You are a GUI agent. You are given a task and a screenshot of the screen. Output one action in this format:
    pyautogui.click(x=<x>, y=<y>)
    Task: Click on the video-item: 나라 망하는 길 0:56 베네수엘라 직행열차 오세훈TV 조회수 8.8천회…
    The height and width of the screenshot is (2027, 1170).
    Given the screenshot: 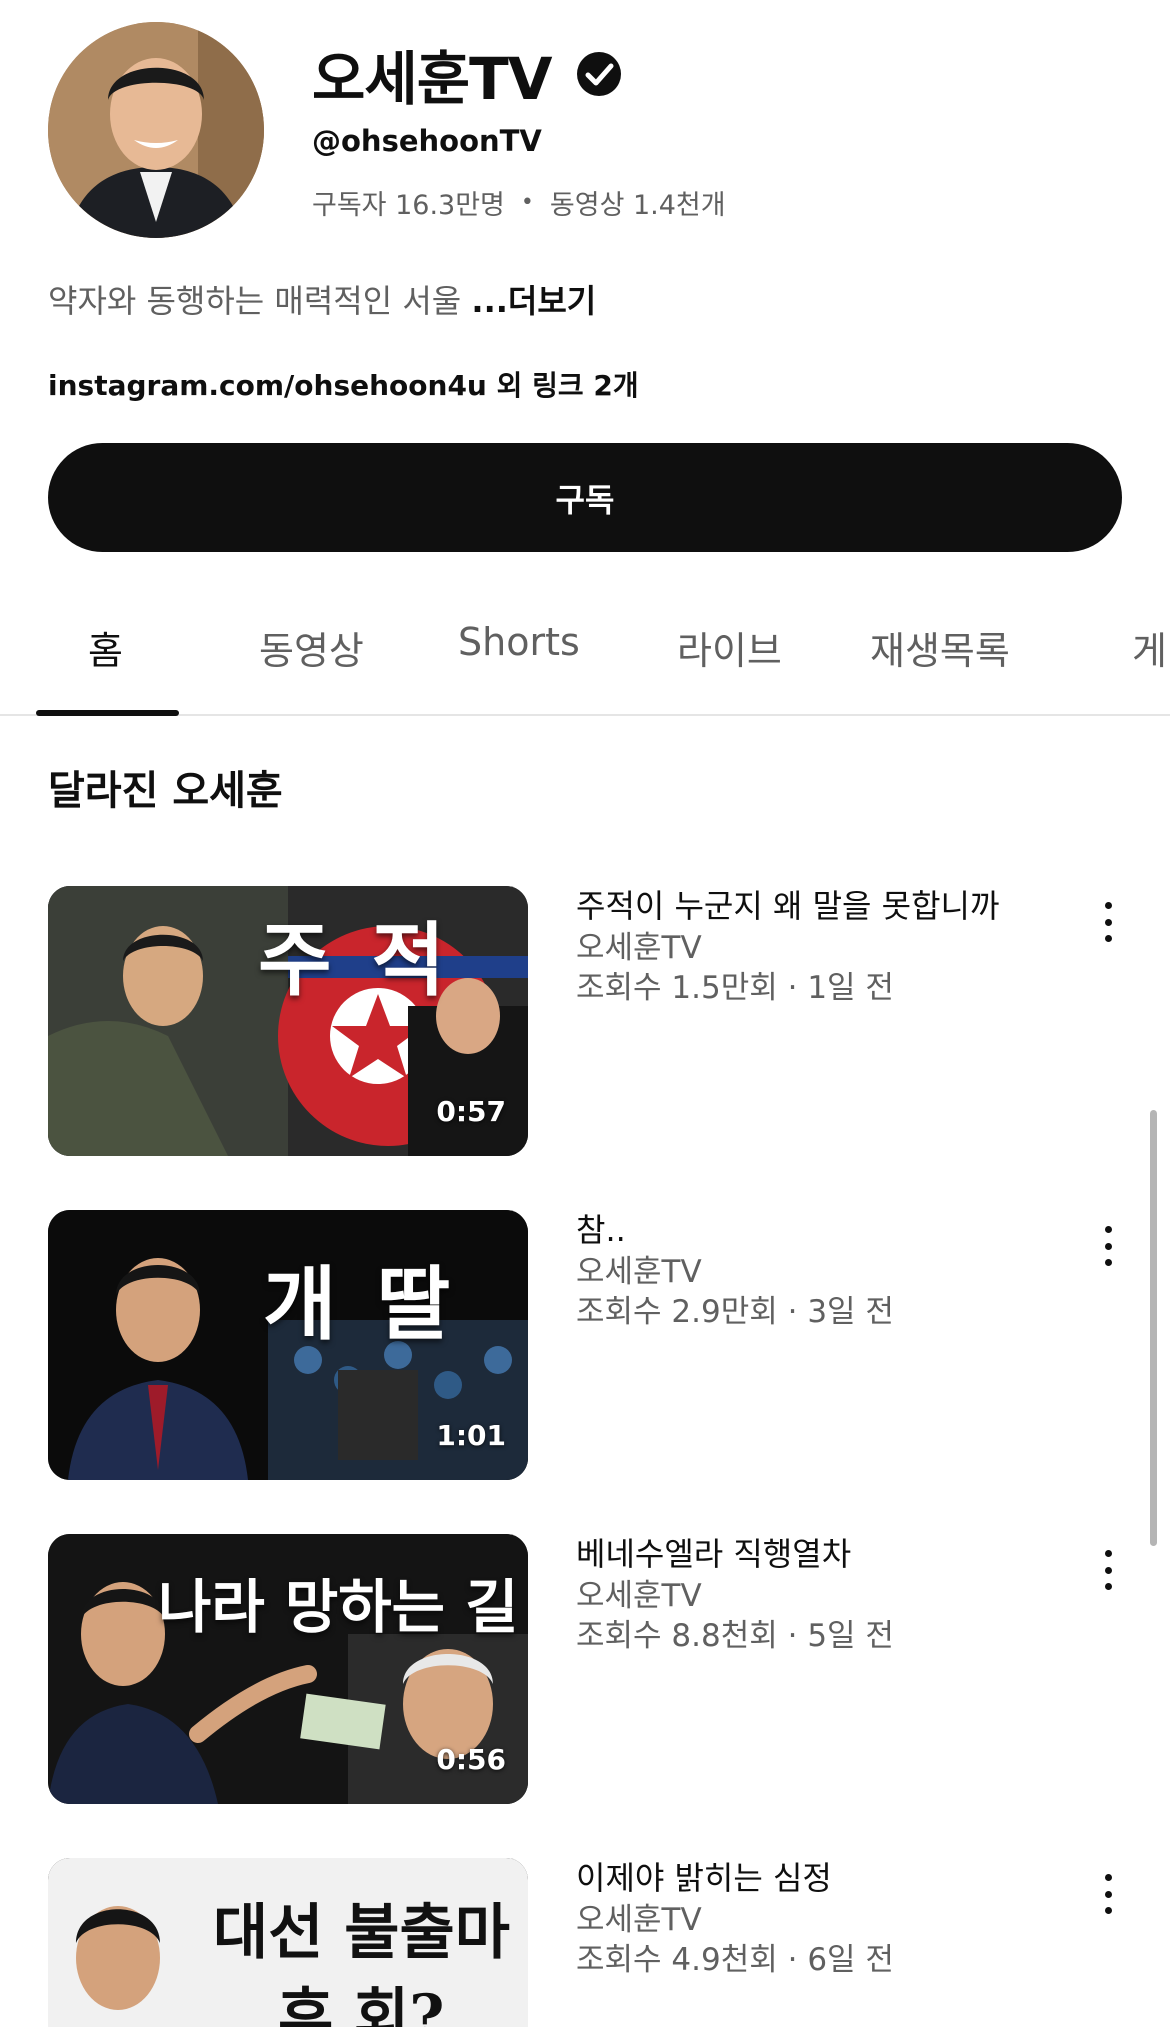 What is the action you would take?
    pyautogui.click(x=585, y=1669)
    